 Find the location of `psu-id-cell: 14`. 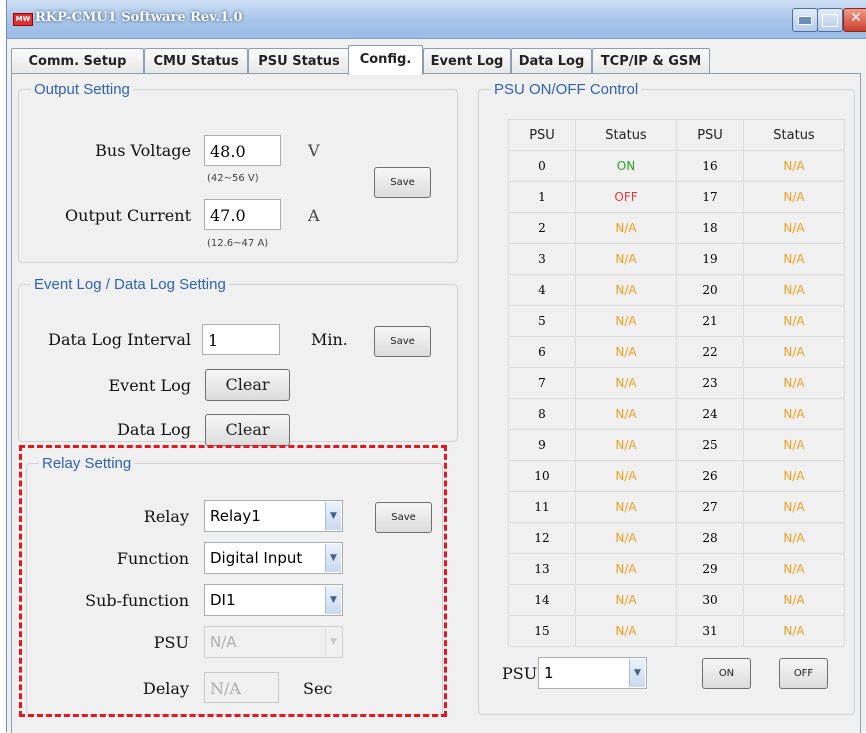

psu-id-cell: 14 is located at coordinates (542, 600).